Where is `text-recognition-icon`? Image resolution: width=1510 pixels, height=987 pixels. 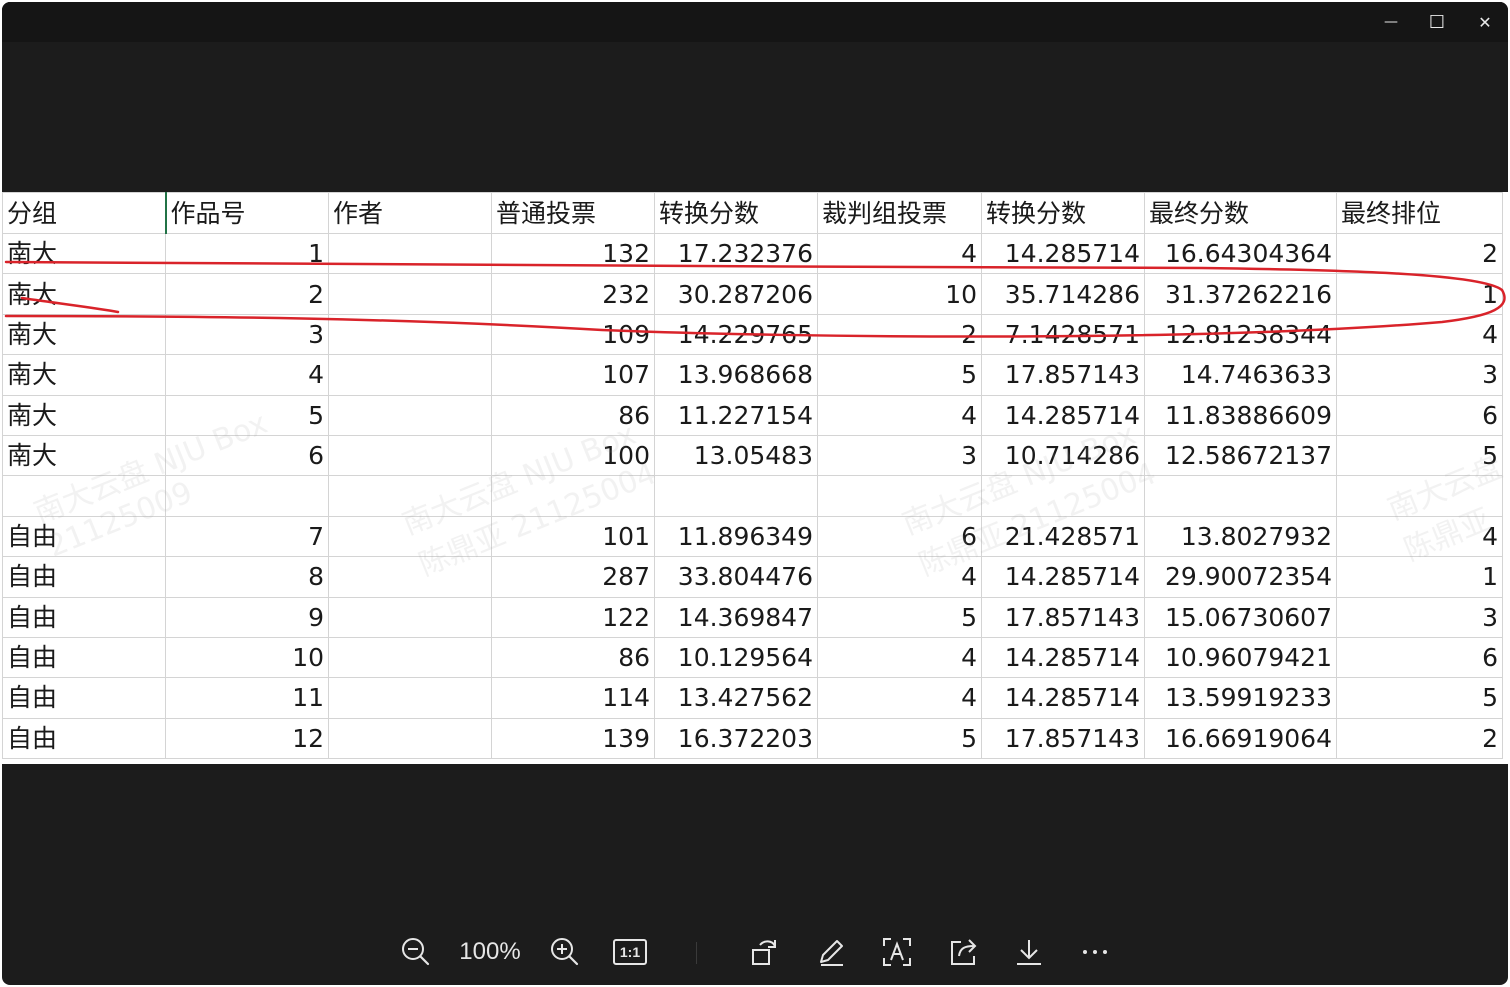 text-recognition-icon is located at coordinates (897, 952).